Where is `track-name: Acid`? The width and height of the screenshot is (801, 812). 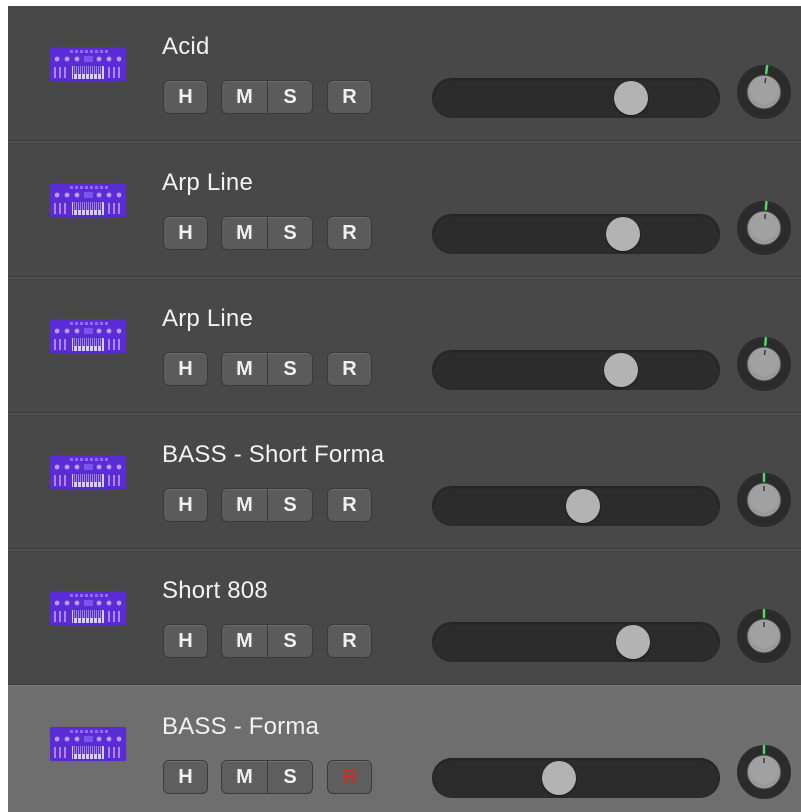
track-name: Acid is located at coordinates (186, 47).